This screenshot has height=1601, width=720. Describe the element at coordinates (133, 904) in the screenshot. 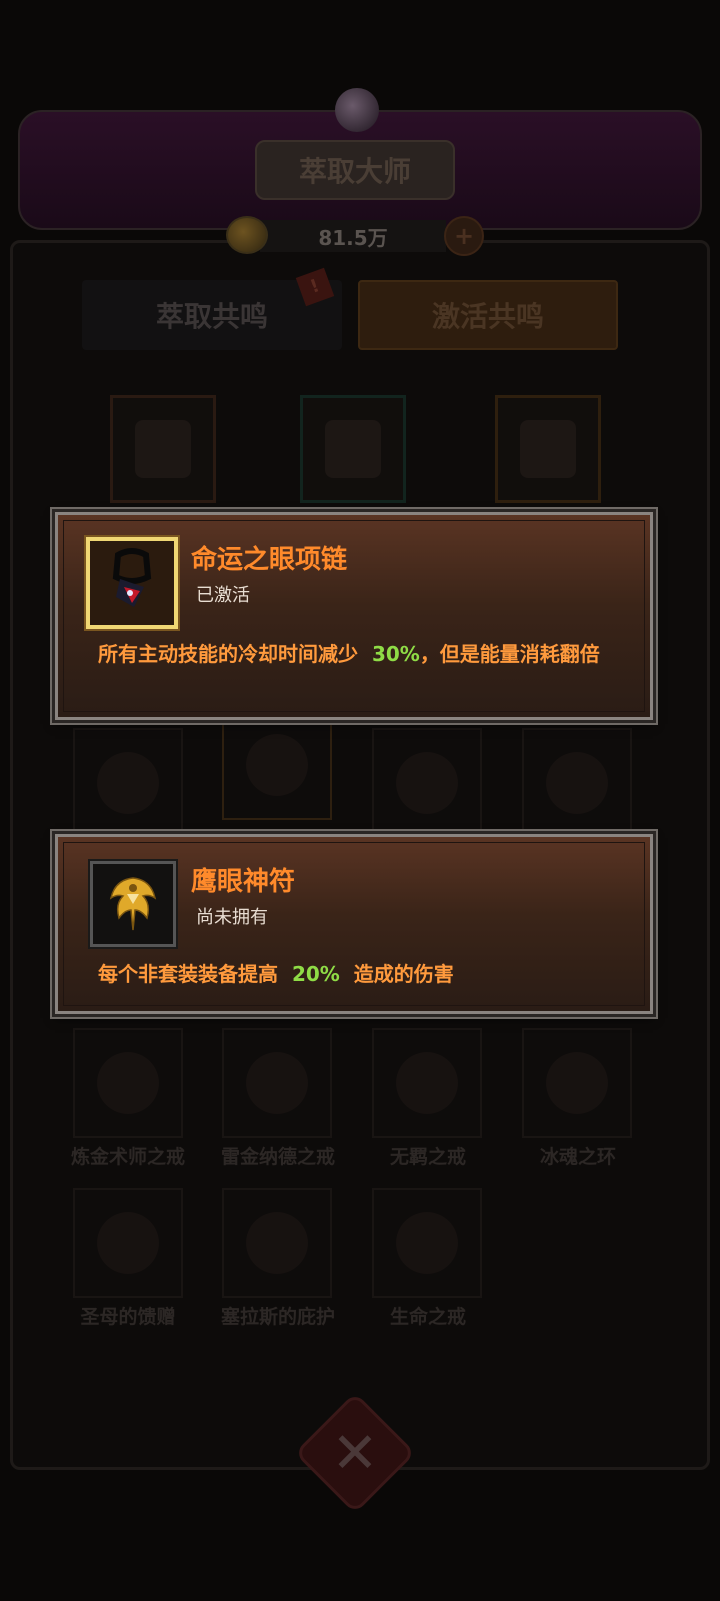

I see `eagle-wing-icon` at that location.